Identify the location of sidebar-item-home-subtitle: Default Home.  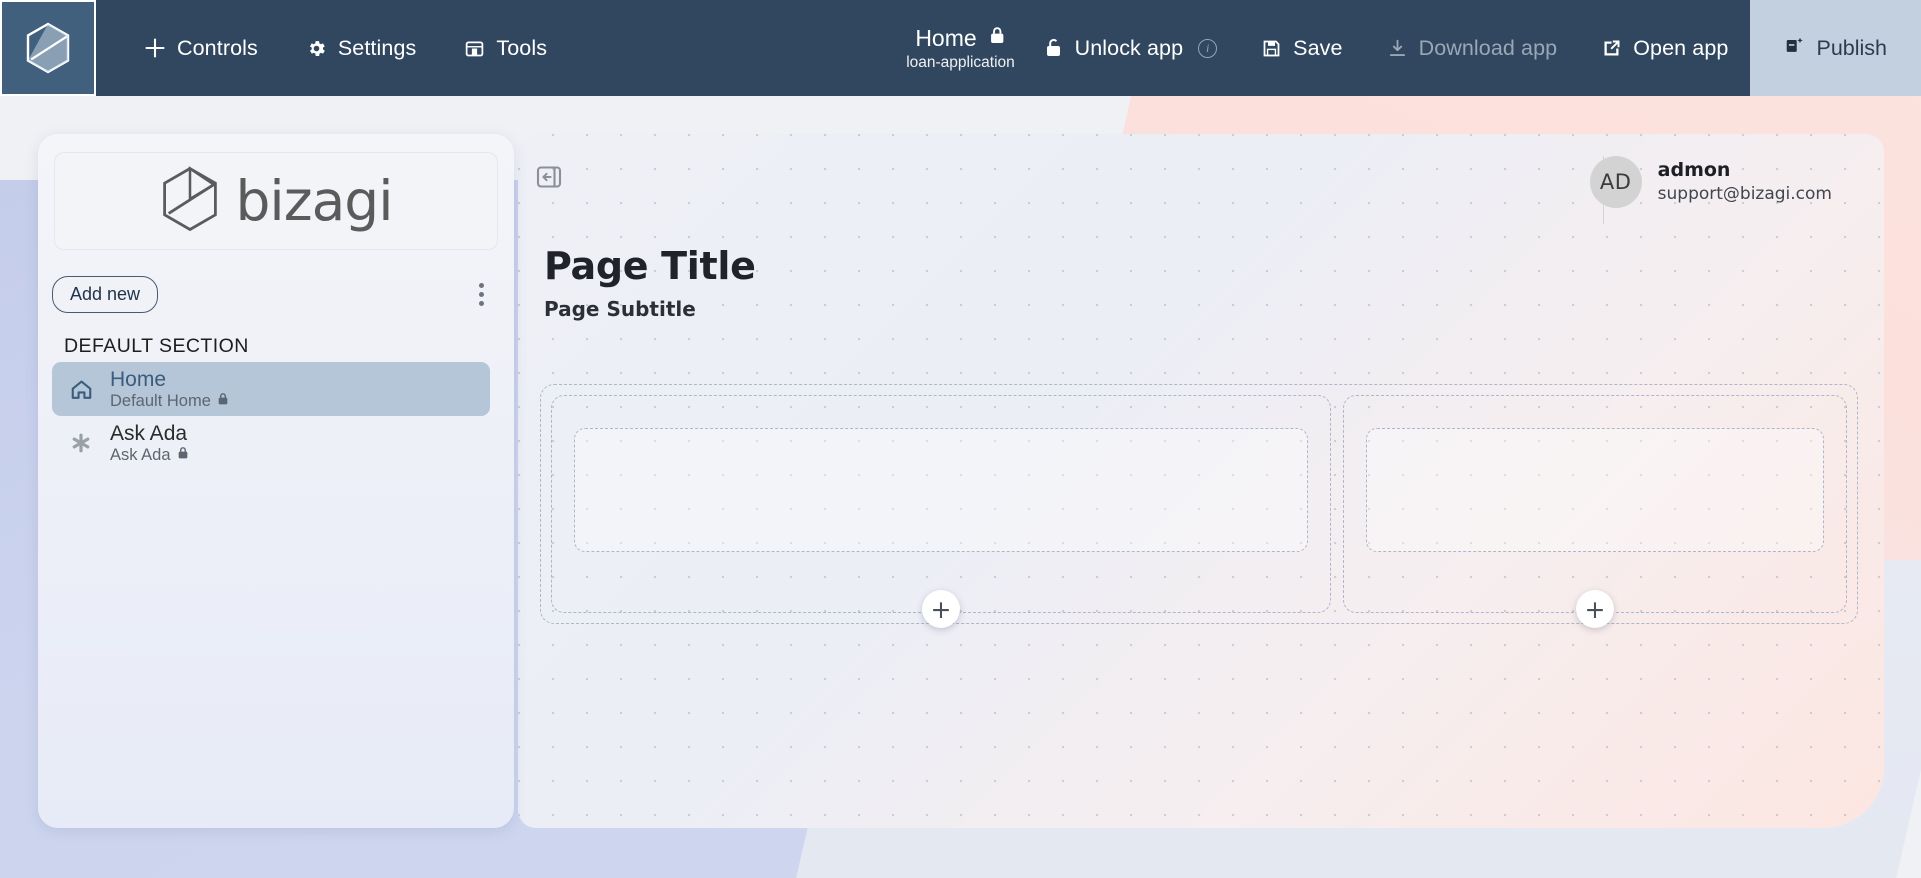
(169, 401).